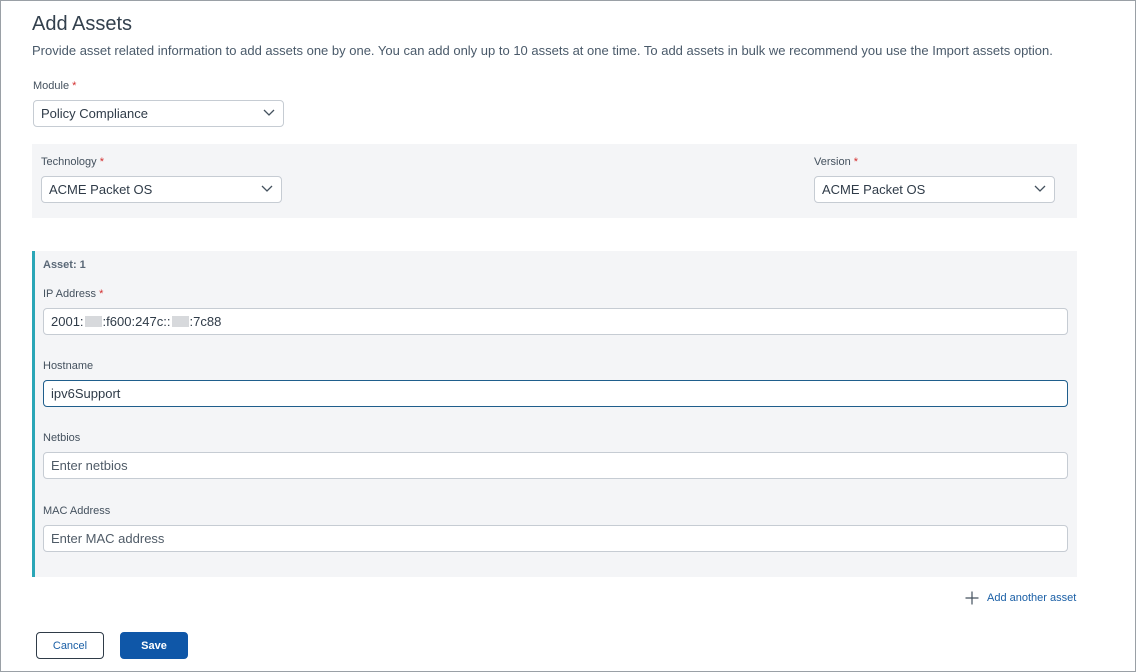 The height and width of the screenshot is (672, 1136). What do you see at coordinates (77, 511) in the screenshot?
I see `mac-address-label: MAC Address` at bounding box center [77, 511].